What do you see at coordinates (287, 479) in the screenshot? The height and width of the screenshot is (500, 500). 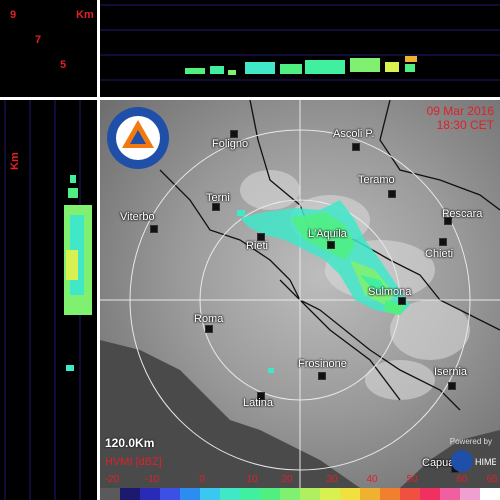 I see `legend-tick-label: 20` at bounding box center [287, 479].